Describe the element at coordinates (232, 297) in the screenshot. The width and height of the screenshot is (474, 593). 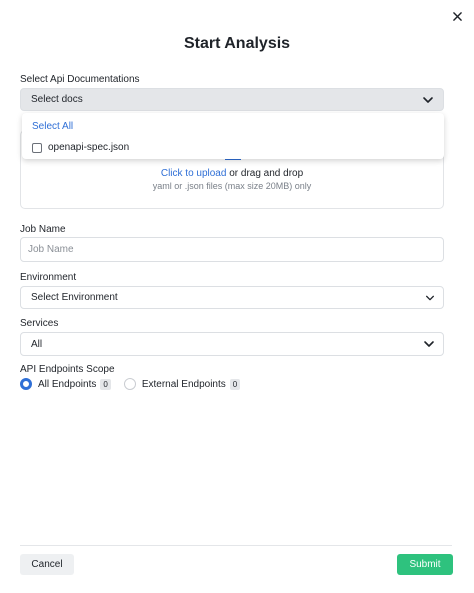
I see `environment-select: Select Environment` at that location.